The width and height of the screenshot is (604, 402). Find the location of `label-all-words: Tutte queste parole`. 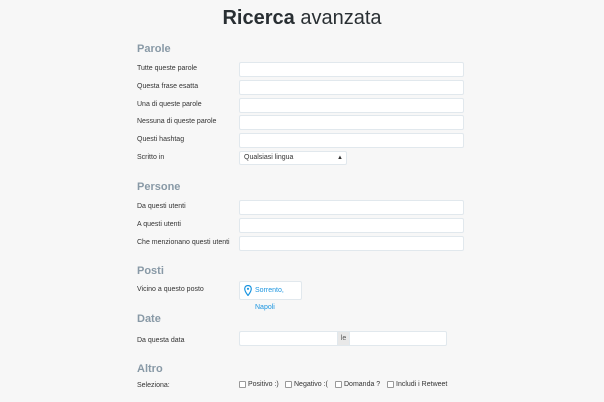

label-all-words: Tutte queste parole is located at coordinates (167, 68).